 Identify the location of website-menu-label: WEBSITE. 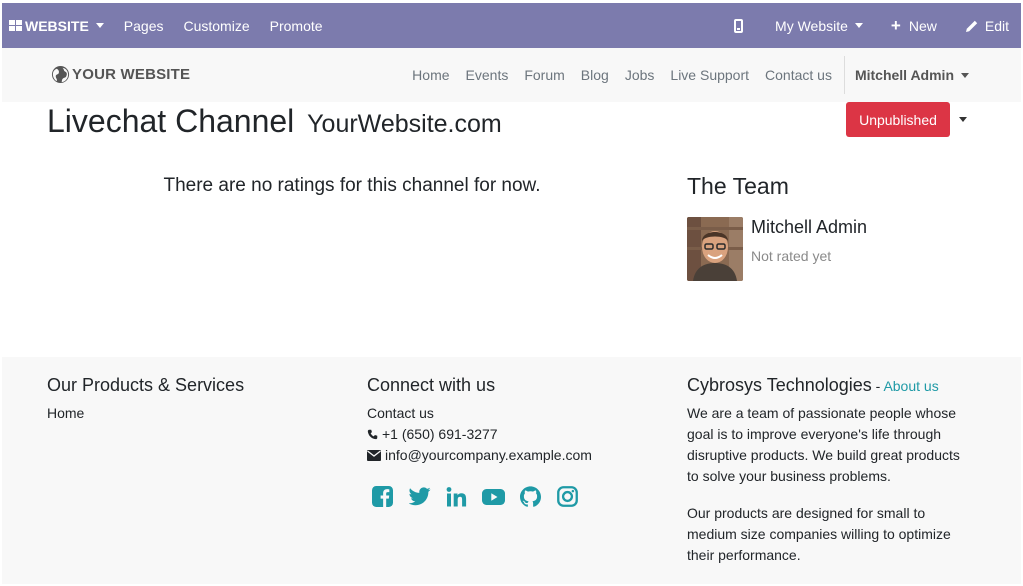
(57, 25).